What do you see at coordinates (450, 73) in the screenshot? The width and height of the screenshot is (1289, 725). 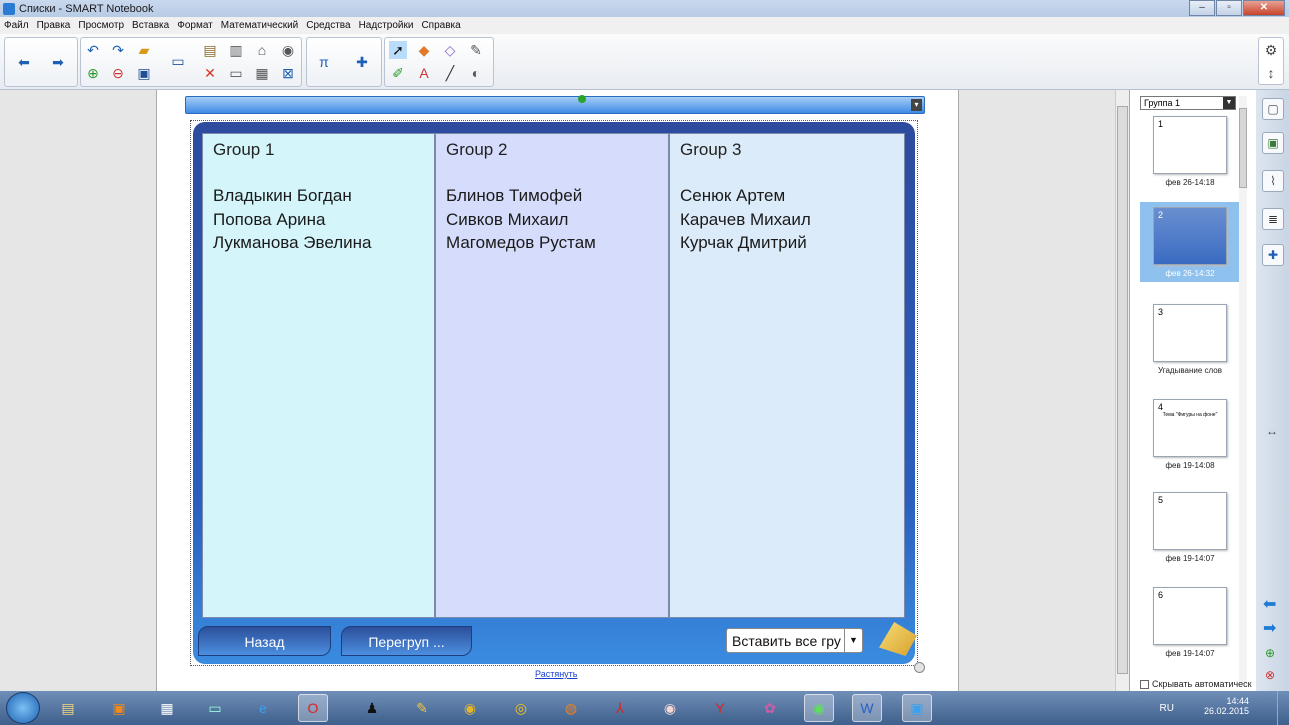 I see `line-tool-icon: ╱` at bounding box center [450, 73].